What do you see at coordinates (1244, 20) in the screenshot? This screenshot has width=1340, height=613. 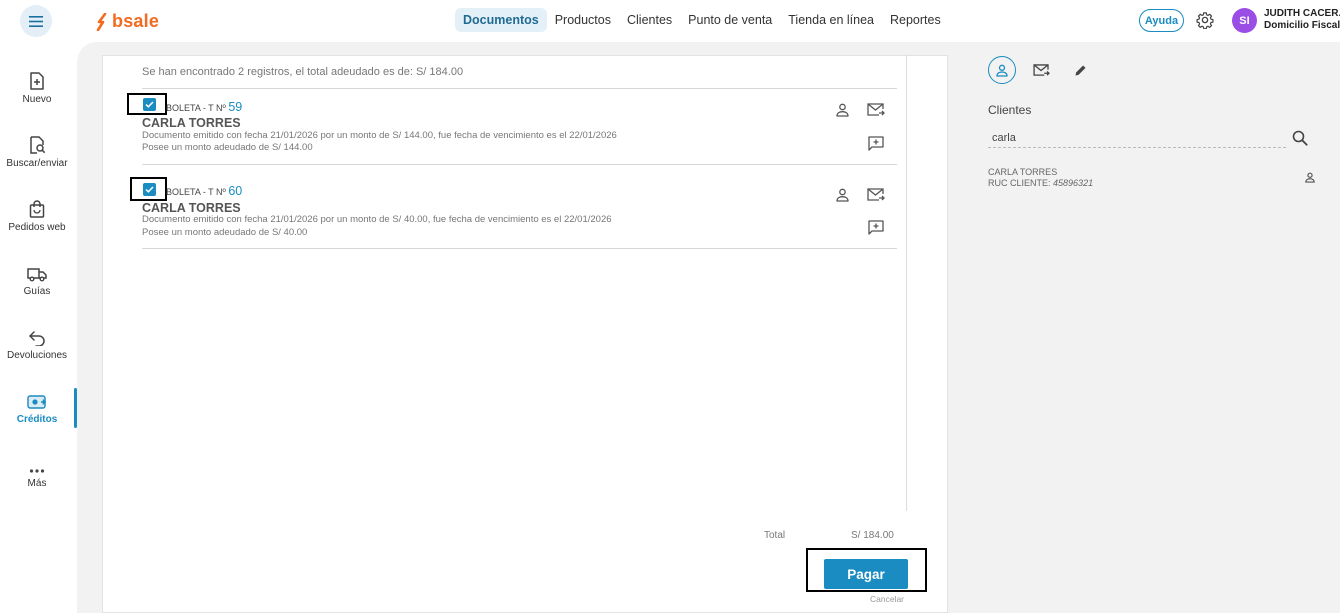 I see `user-avatar: SI` at bounding box center [1244, 20].